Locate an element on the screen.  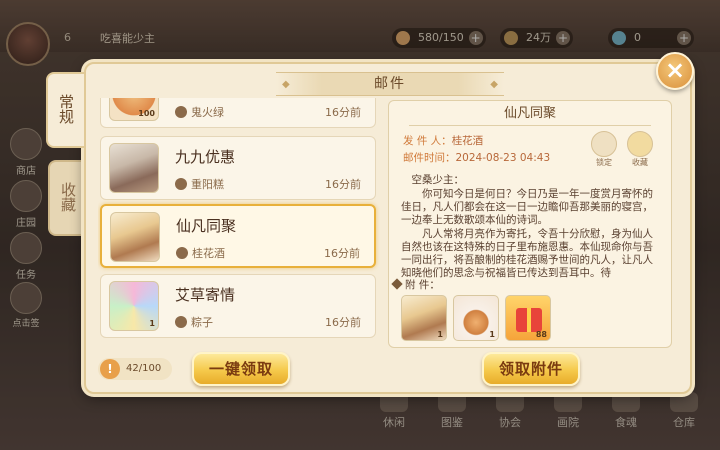
attachments-label: 附 件： is located at coordinates (422, 285).